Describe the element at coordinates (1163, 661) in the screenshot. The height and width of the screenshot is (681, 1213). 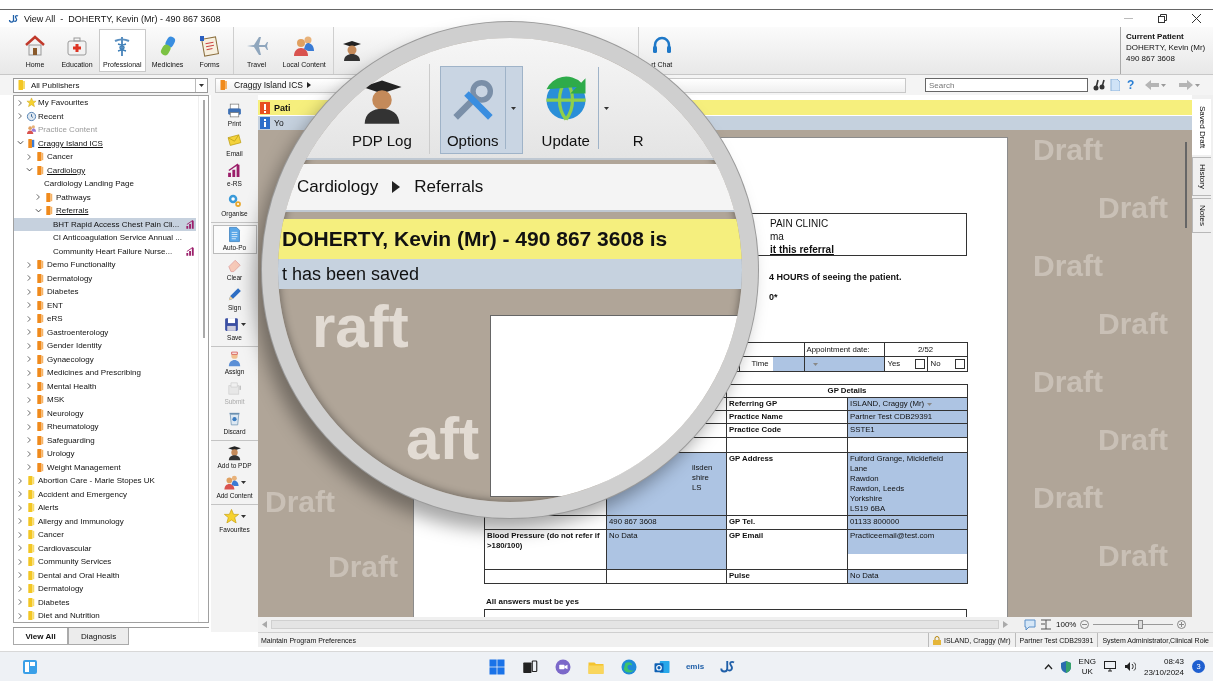
I see `clock-time: 08:43` at that location.